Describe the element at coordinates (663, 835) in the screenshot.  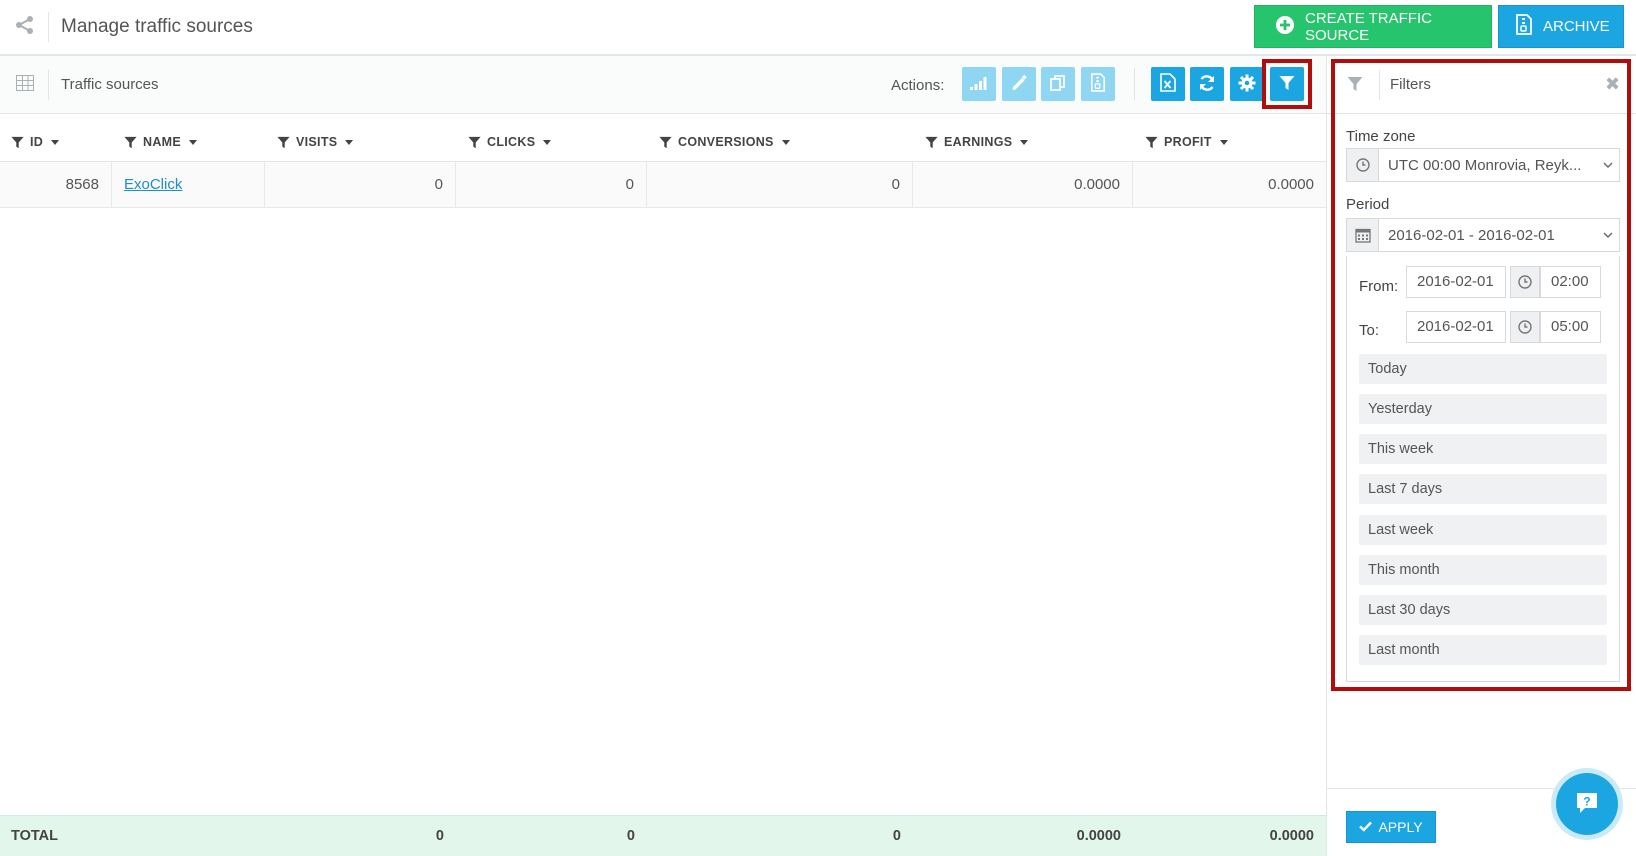
I see `total-row: TOTAL 0 0 0 0.0000 0.0000` at that location.